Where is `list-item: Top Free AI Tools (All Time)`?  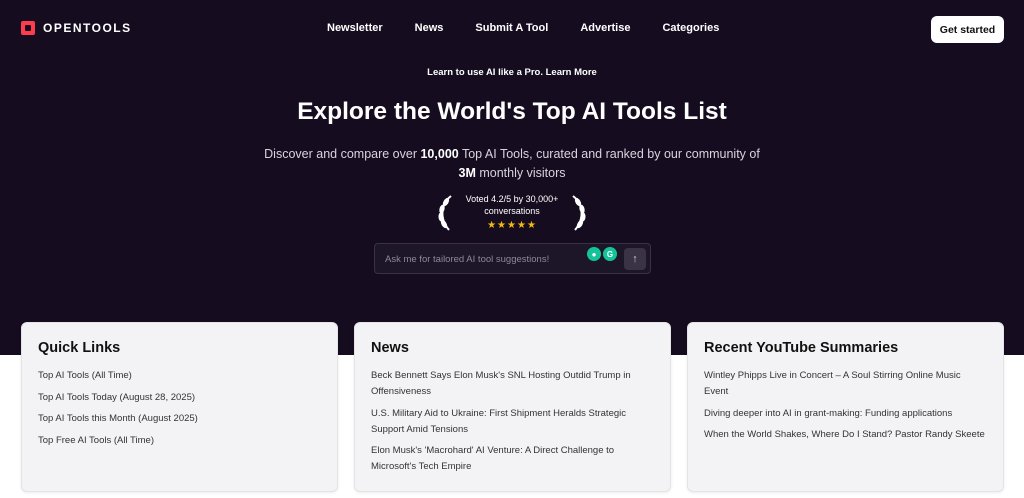 list-item: Top Free AI Tools (All Time) is located at coordinates (96, 440).